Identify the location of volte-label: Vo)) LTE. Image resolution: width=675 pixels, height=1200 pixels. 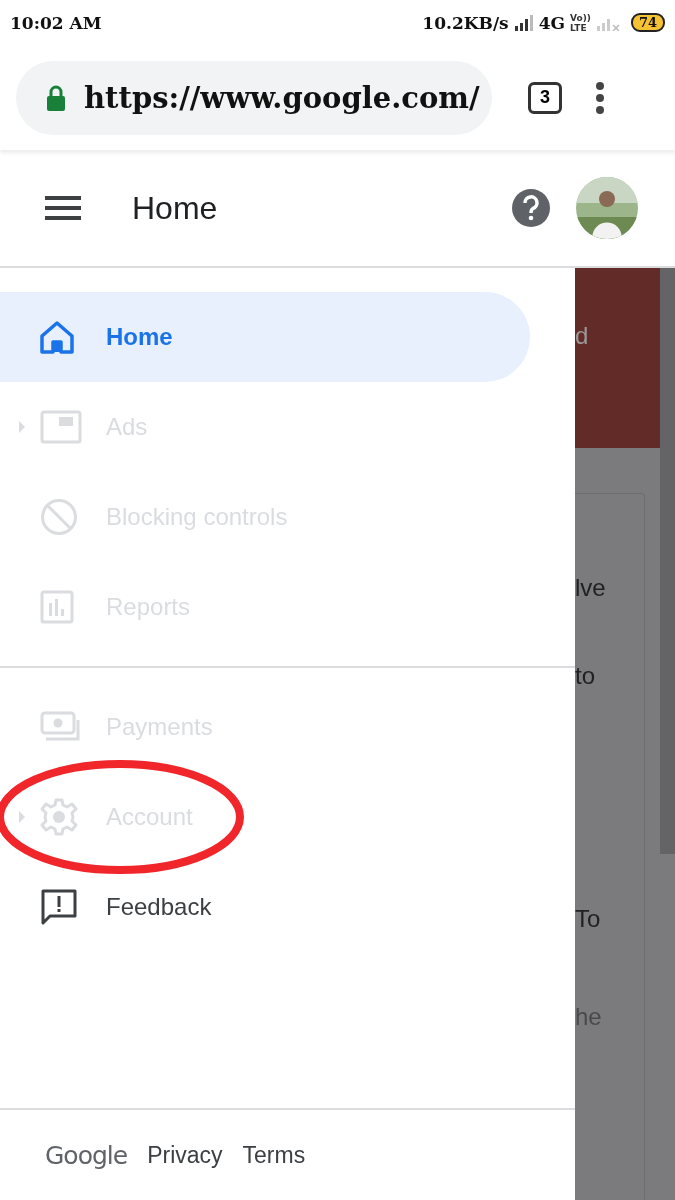
(580, 22).